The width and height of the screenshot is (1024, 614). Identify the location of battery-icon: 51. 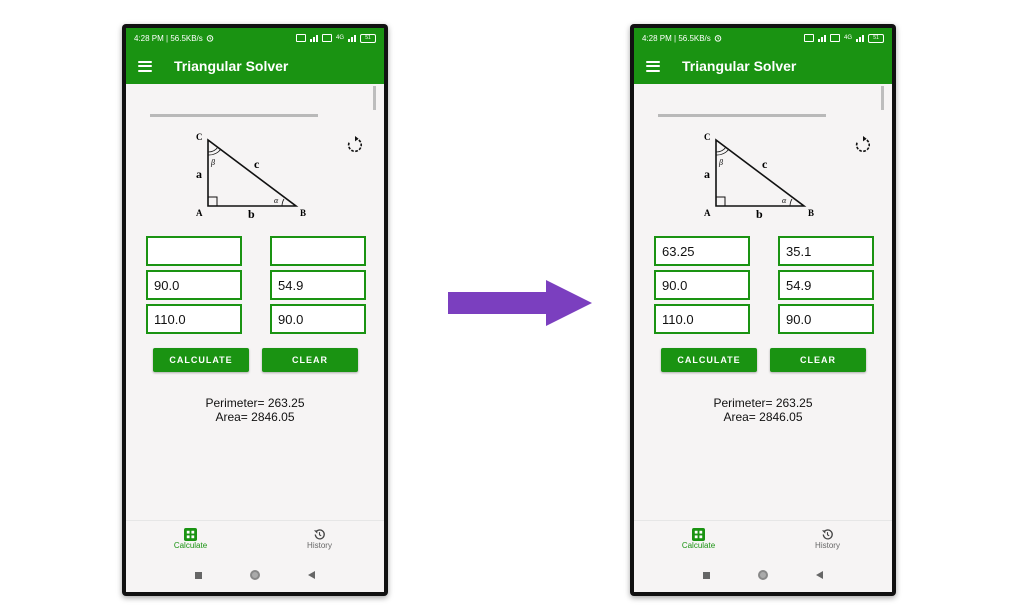
(368, 38).